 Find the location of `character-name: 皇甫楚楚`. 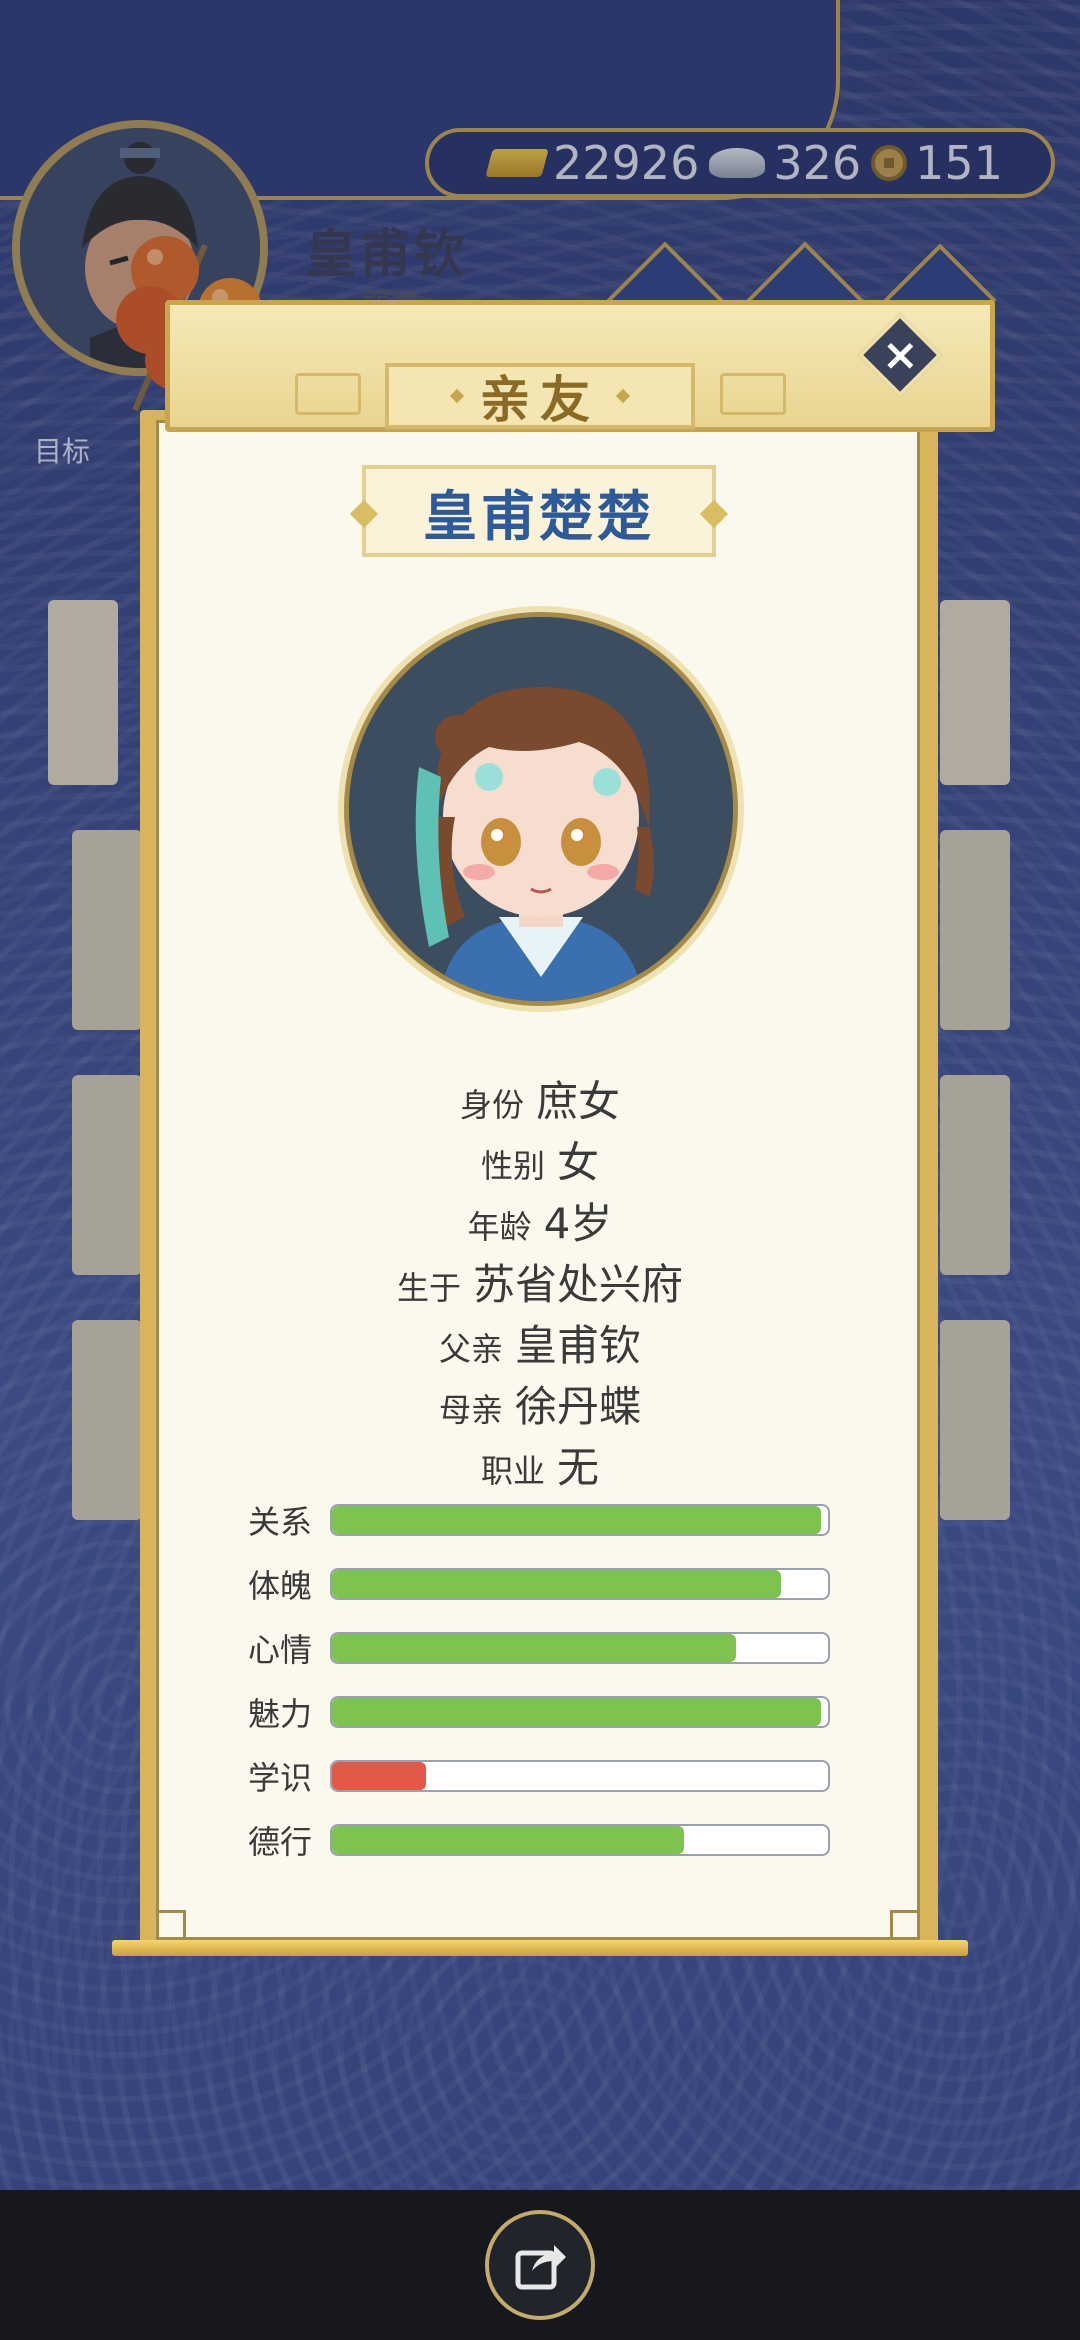

character-name: 皇甫楚楚 is located at coordinates (539, 516).